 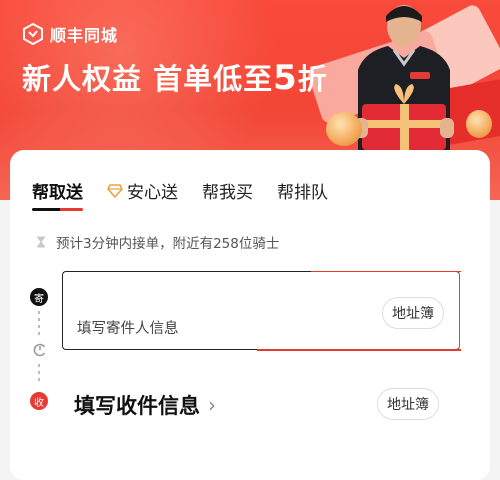 I want to click on eta-text: 预计3分钟内接单，附近有258位骑士, so click(x=168, y=244).